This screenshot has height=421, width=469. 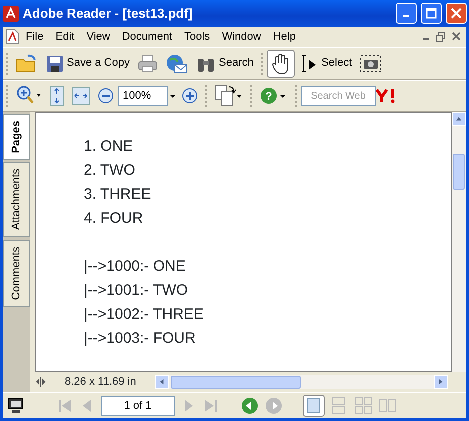 I want to click on monitor-icon, so click(x=16, y=405).